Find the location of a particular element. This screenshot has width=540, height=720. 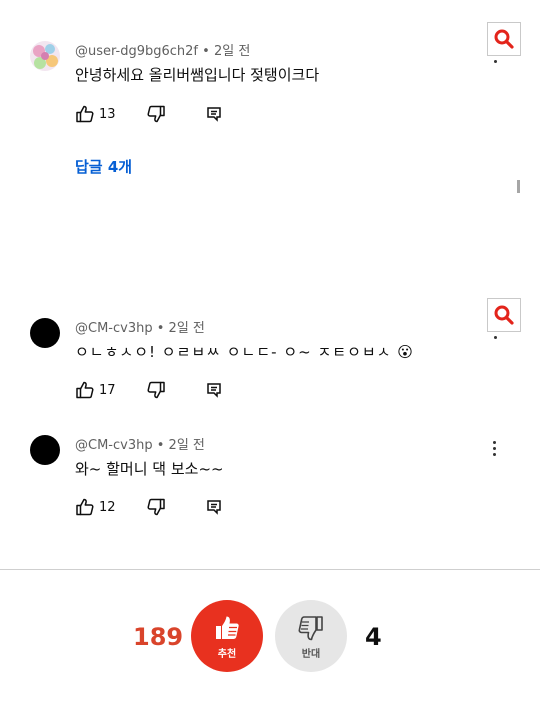

downvote-button: 반대 is located at coordinates (311, 636).